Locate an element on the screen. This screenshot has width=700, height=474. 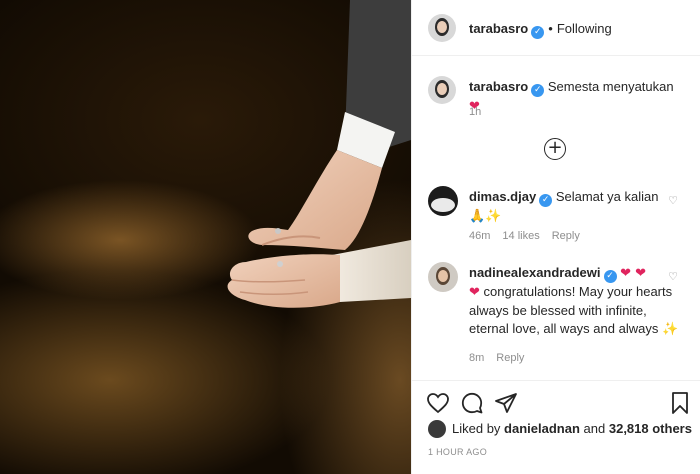
following-button: Following is located at coordinates (584, 28).